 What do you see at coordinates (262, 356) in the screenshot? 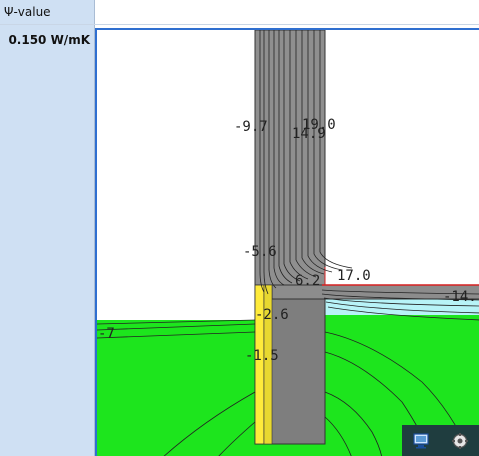
I see `isotherm-label: -1.5` at bounding box center [262, 356].